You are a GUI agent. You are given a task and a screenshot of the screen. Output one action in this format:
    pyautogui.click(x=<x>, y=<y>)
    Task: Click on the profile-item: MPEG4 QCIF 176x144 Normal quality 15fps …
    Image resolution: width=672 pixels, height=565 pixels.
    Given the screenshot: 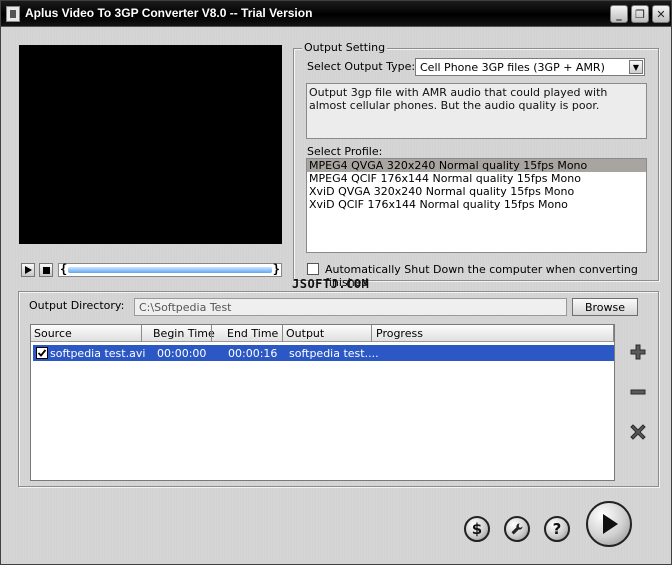 What is the action you would take?
    pyautogui.click(x=476, y=178)
    